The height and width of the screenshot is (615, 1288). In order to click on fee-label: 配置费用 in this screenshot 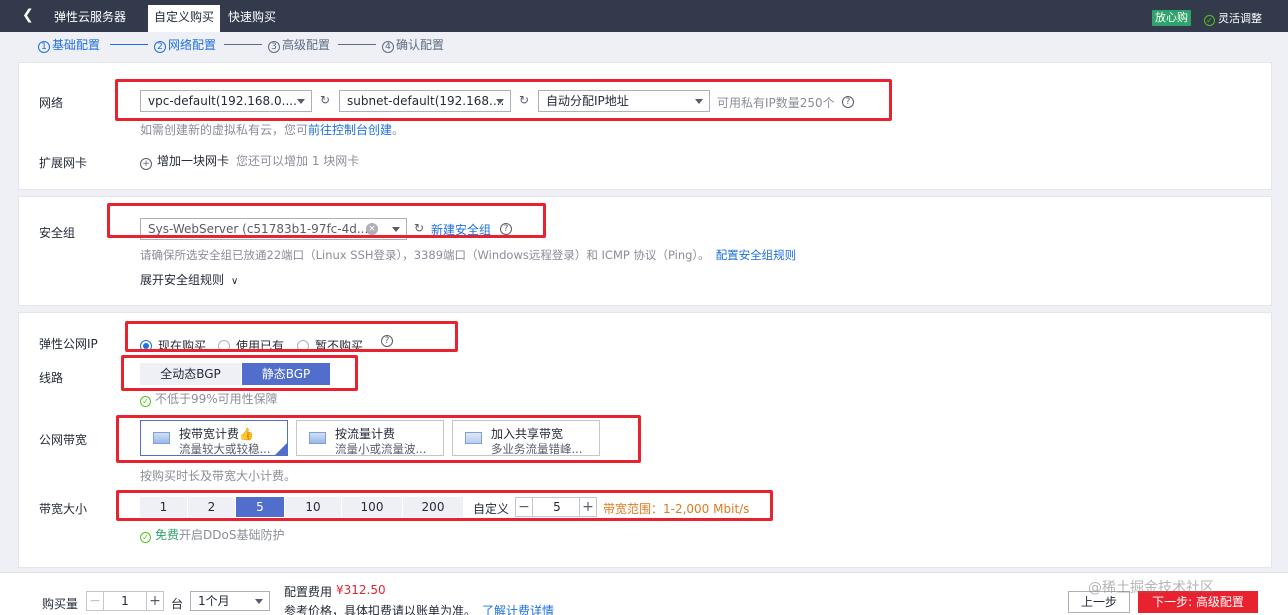, I will do `click(308, 592)`.